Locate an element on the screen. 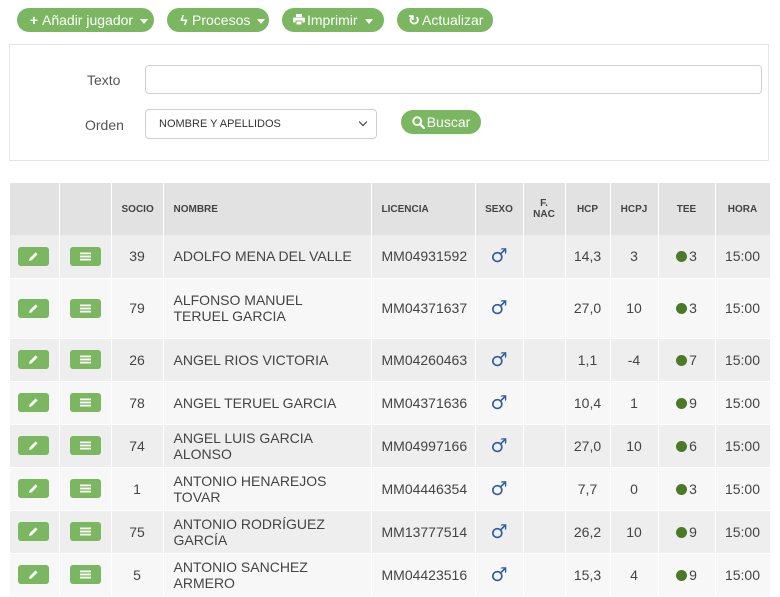 The image size is (780, 597). nombre-cell: ANGEL LUIS GARCIA ALONSO is located at coordinates (267, 446).